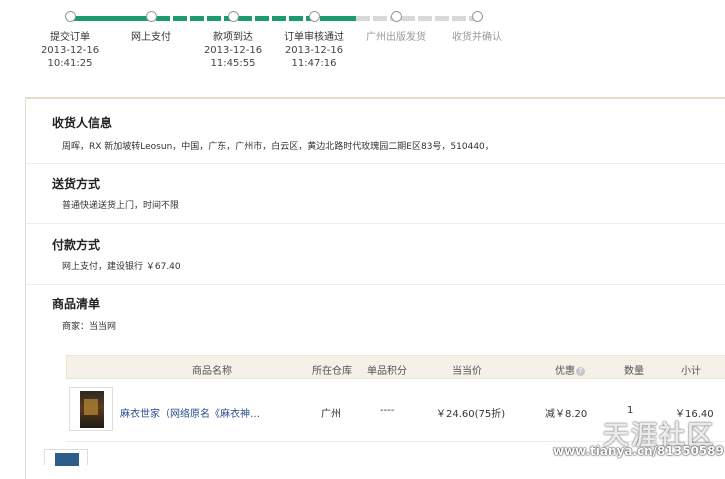  Describe the element at coordinates (76, 304) in the screenshot. I see `goods-title: 商品清单` at that location.